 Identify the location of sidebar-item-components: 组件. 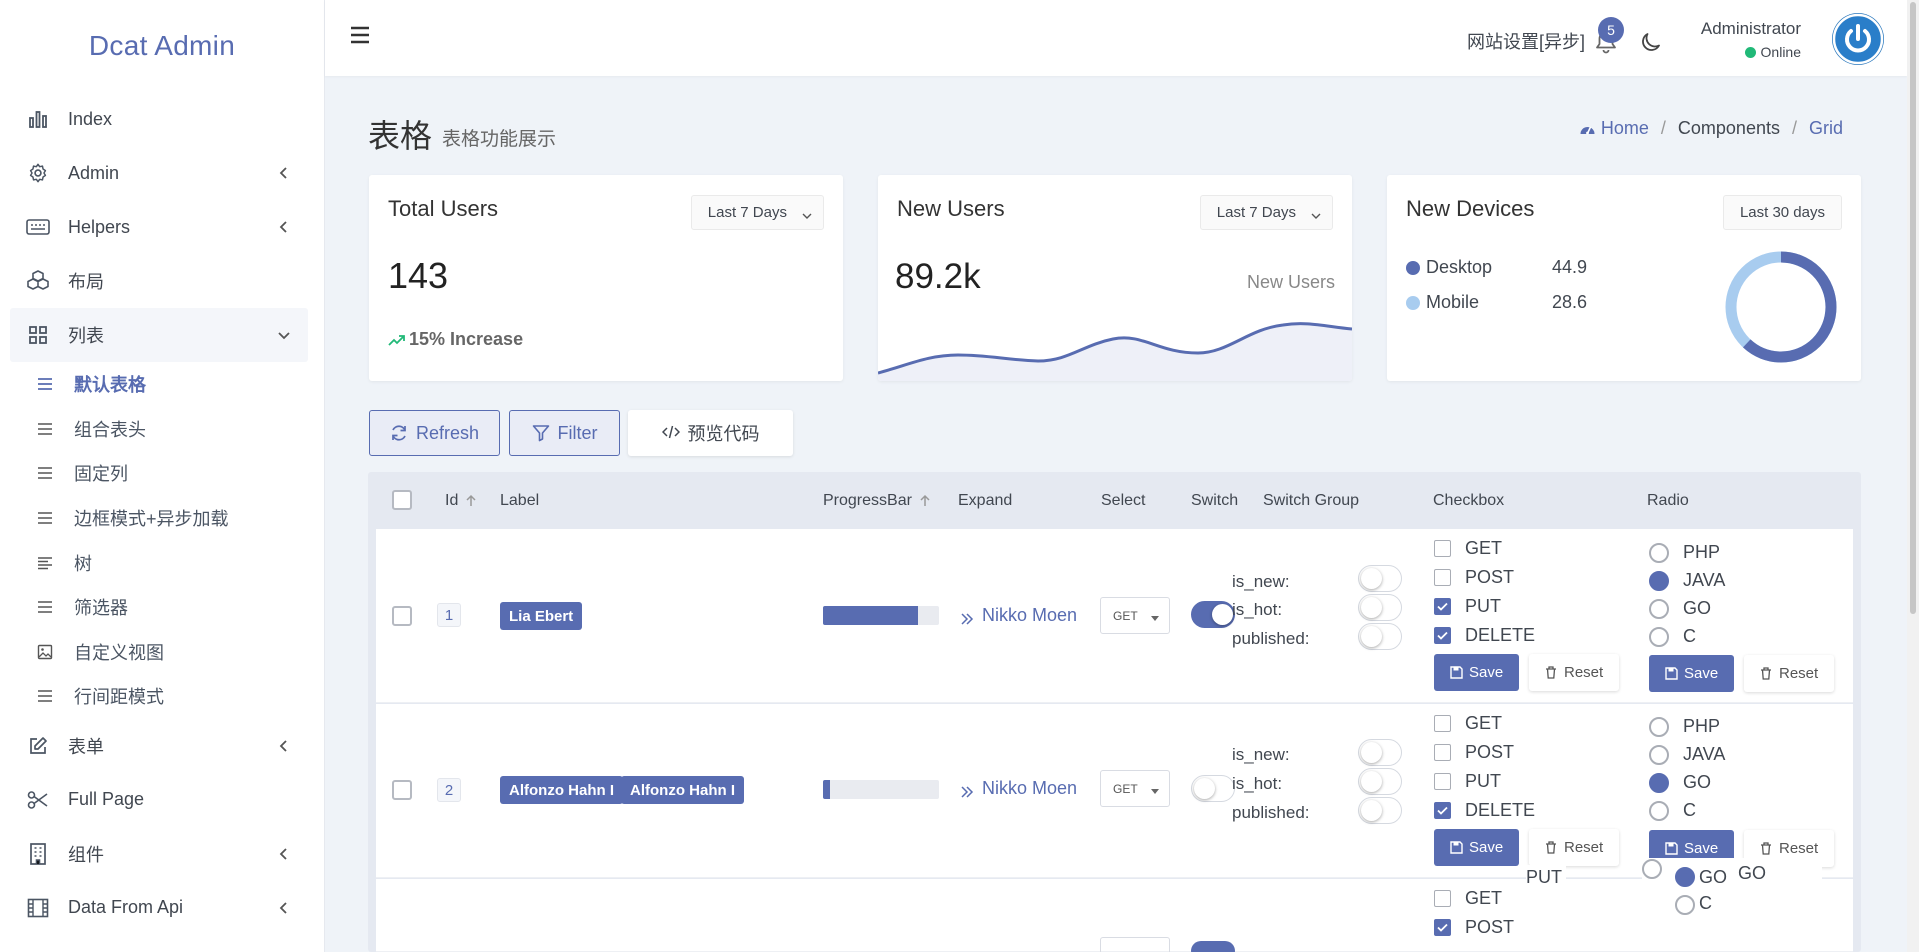
(159, 854).